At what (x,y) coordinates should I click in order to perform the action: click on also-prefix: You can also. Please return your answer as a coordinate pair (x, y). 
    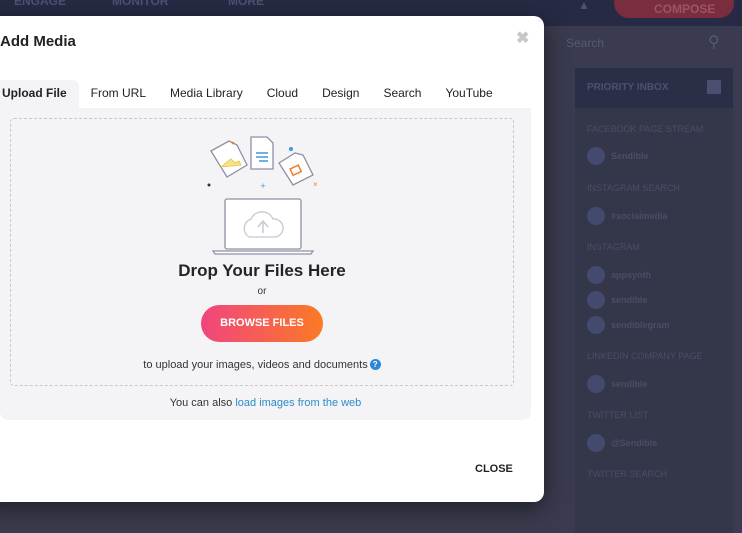
    Looking at the image, I should click on (201, 403).